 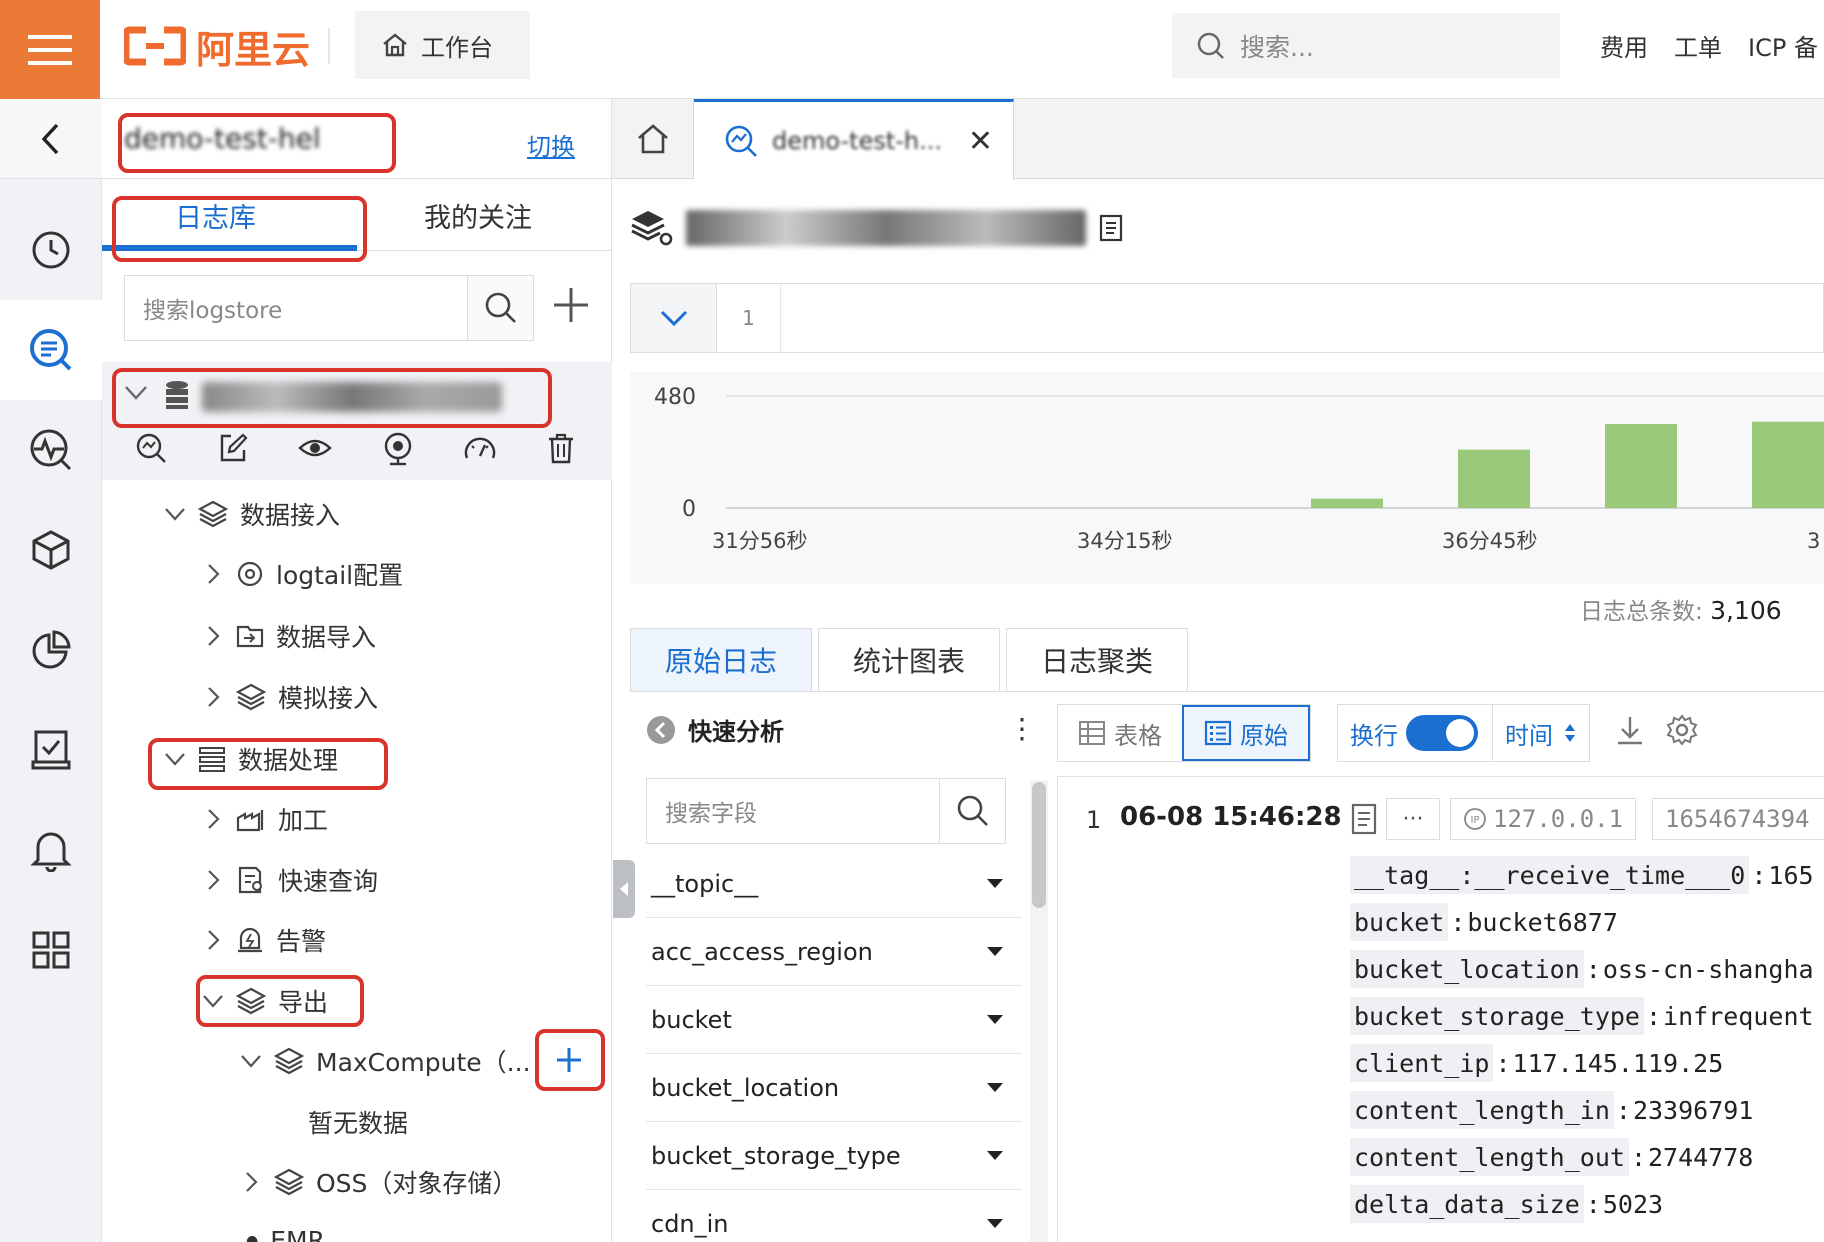 I want to click on log-field: delta_data_size:5023, so click(x=1506, y=1204).